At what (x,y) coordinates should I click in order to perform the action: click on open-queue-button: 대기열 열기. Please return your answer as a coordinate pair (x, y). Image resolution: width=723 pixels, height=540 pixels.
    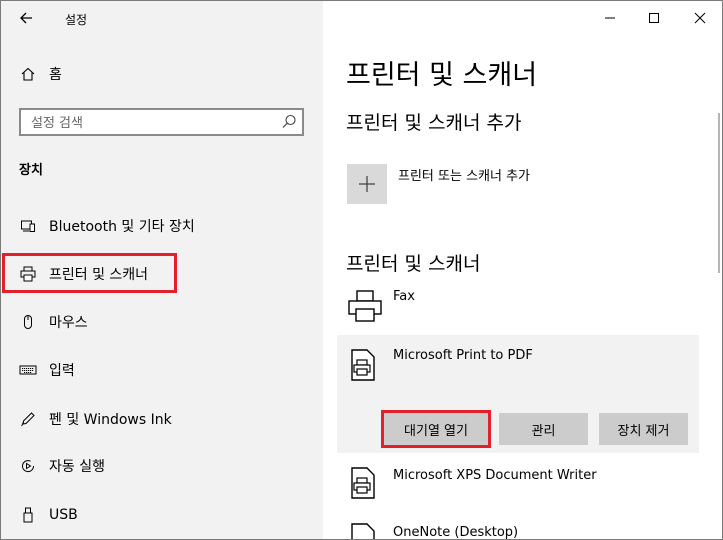
    Looking at the image, I should click on (436, 429).